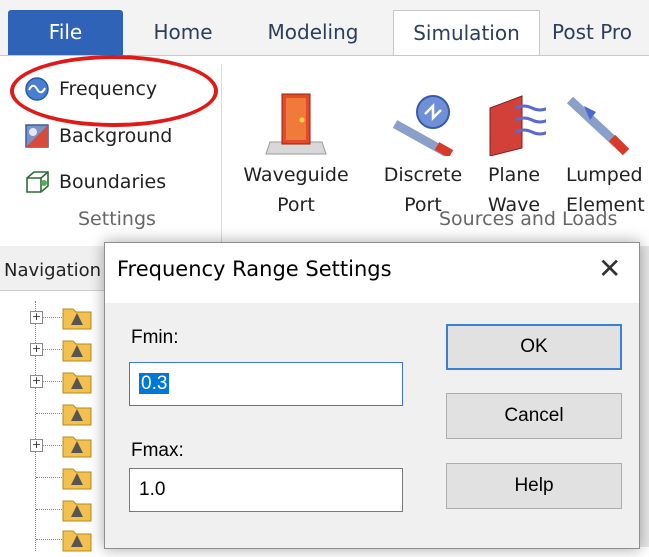  I want to click on lumped-element-icon, so click(598, 126).